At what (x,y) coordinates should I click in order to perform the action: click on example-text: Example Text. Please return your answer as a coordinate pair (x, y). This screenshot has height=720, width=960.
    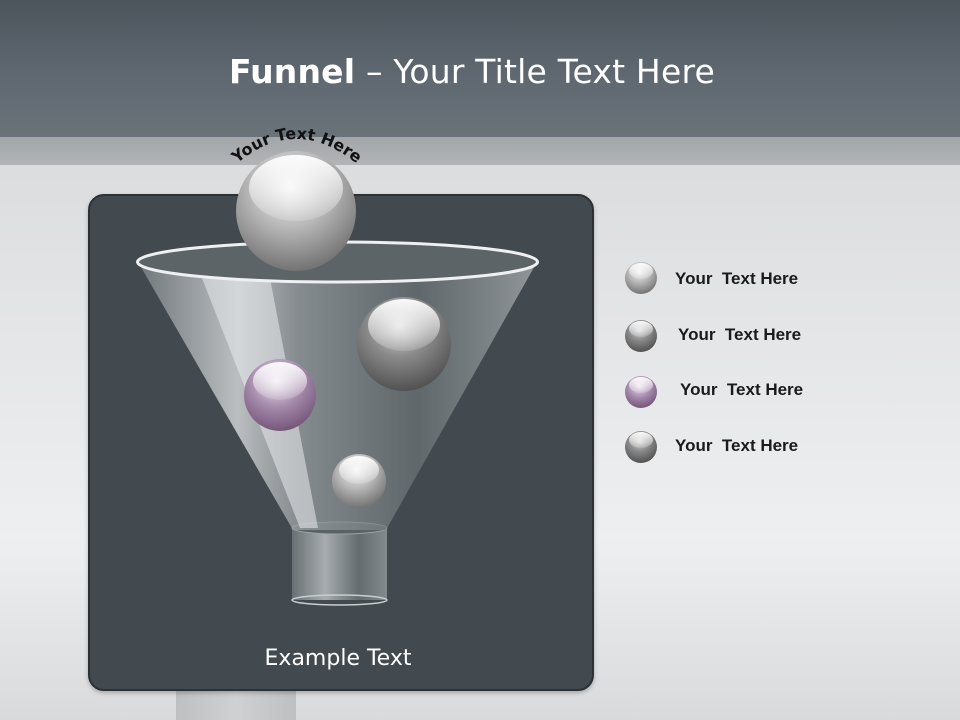
    Looking at the image, I should click on (338, 658).